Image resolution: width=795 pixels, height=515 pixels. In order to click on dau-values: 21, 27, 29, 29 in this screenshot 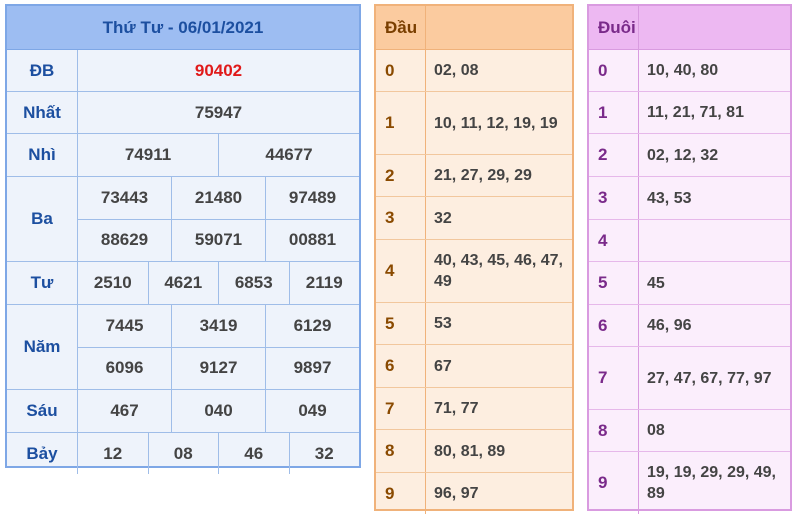, I will do `click(483, 175)`.